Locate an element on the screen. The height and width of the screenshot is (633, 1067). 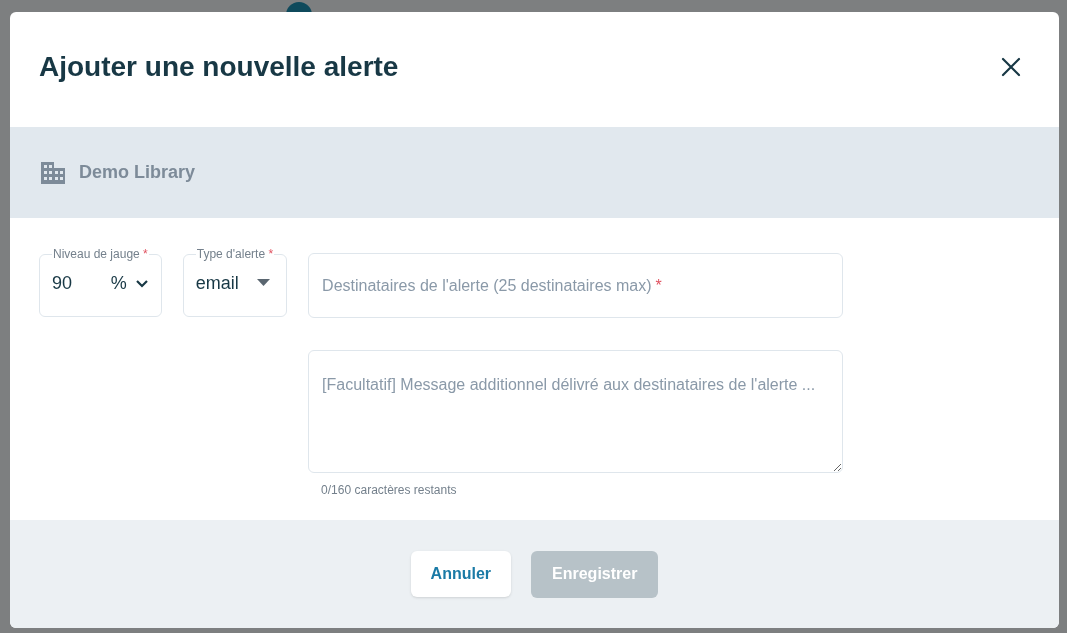
unit-dropdown: % is located at coordinates (129, 289).